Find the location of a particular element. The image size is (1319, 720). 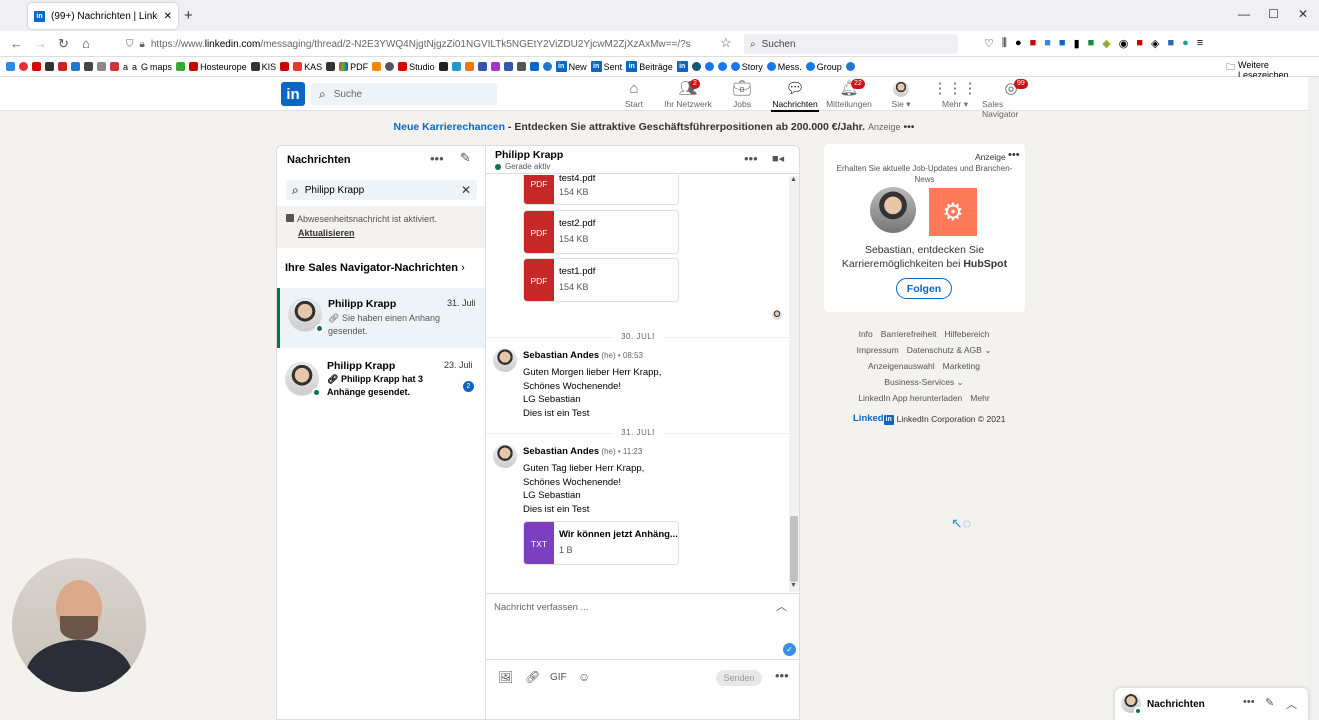

clear-search-icon: ✕ is located at coordinates (466, 190).